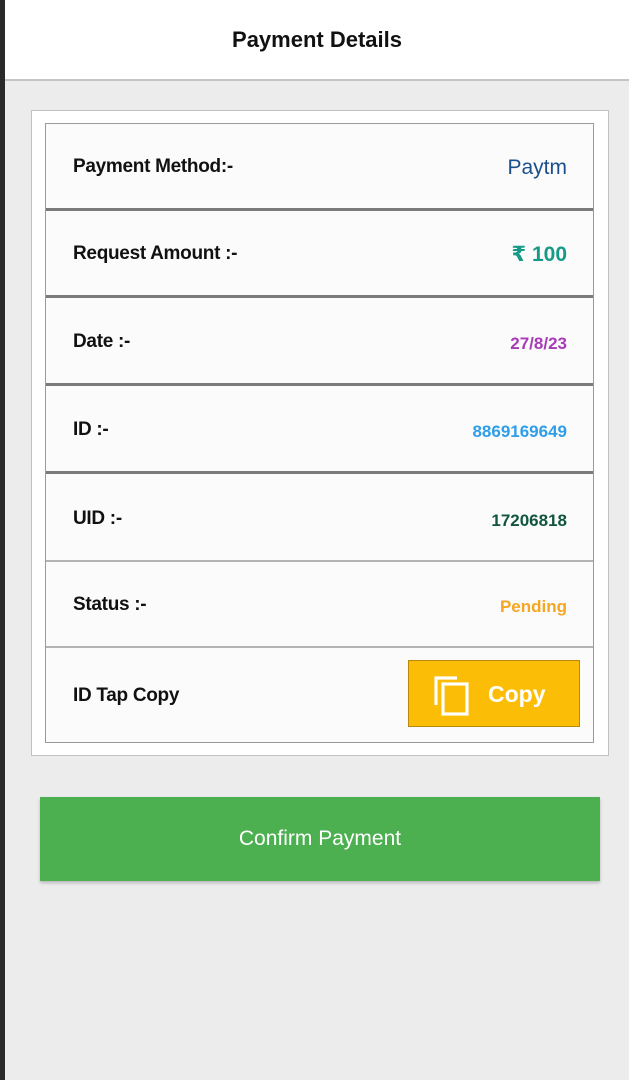 This screenshot has width=629, height=1080. What do you see at coordinates (537, 167) in the screenshot?
I see `payment-method-value: Paytm` at bounding box center [537, 167].